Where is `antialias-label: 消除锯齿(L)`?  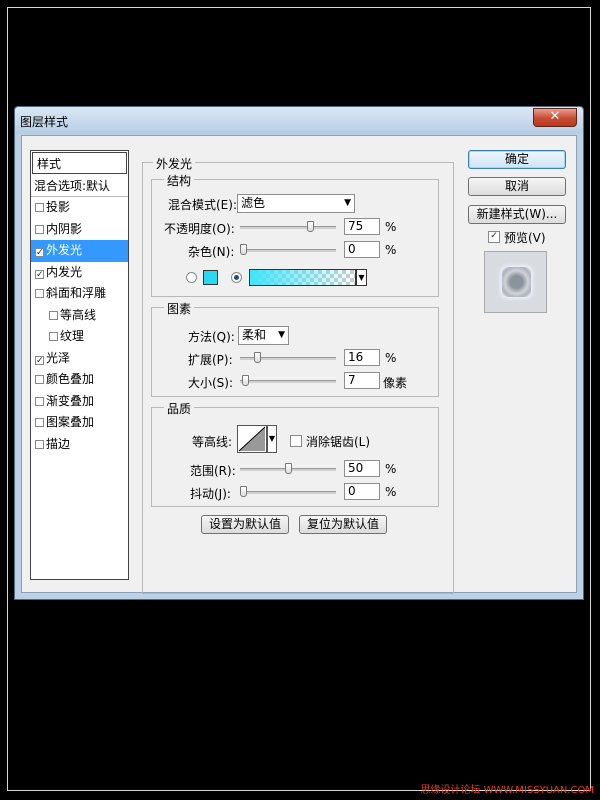
antialias-label: 消除锯齿(L) is located at coordinates (338, 441).